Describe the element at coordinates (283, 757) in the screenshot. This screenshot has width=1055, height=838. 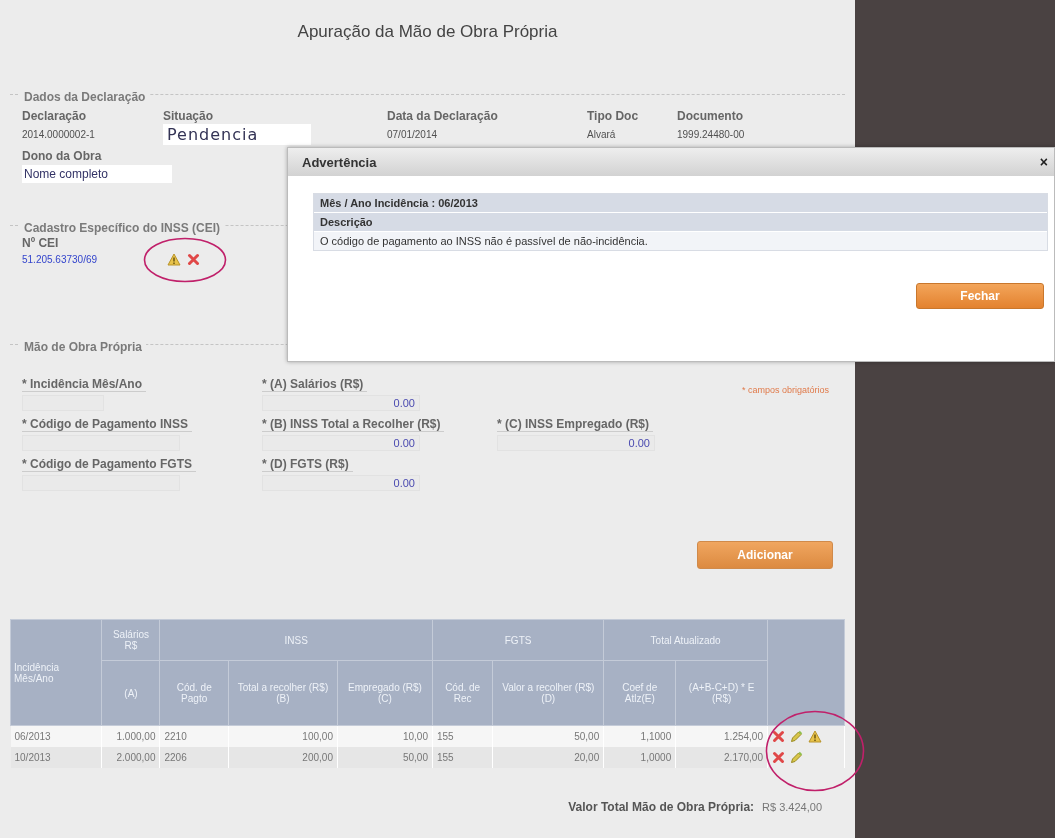
I see `table-cell: 200,00` at that location.